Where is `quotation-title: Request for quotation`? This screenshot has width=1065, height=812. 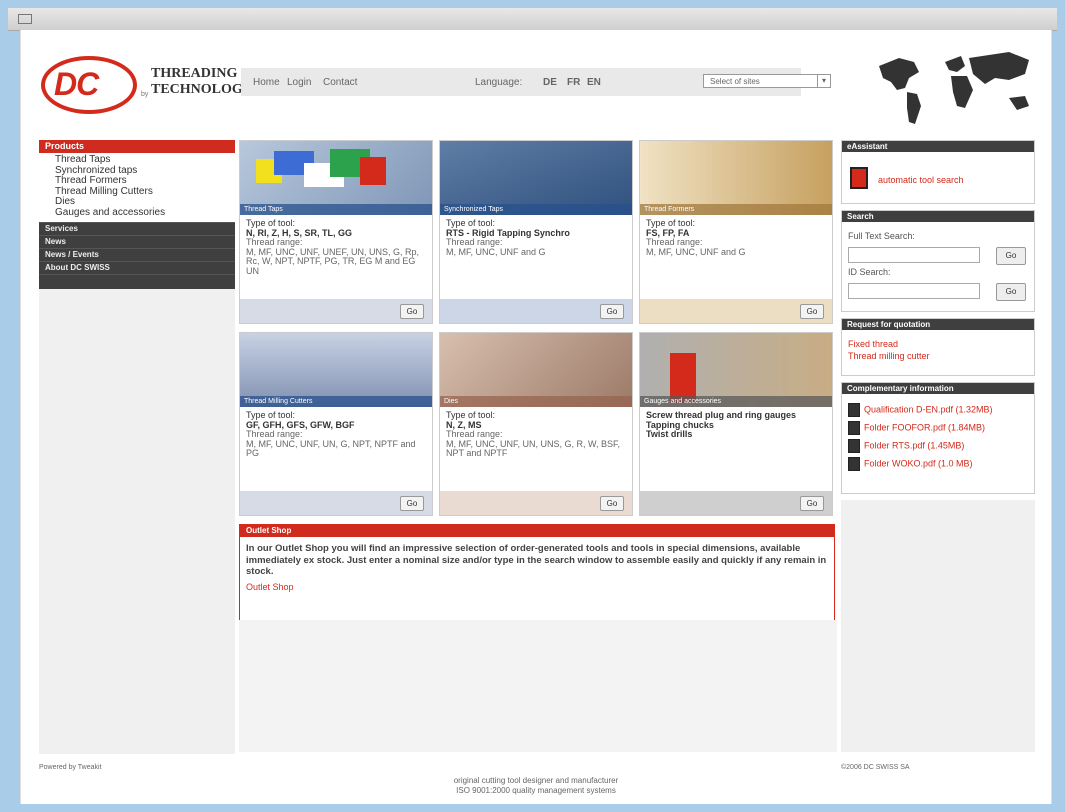
quotation-title: Request for quotation is located at coordinates (938, 324).